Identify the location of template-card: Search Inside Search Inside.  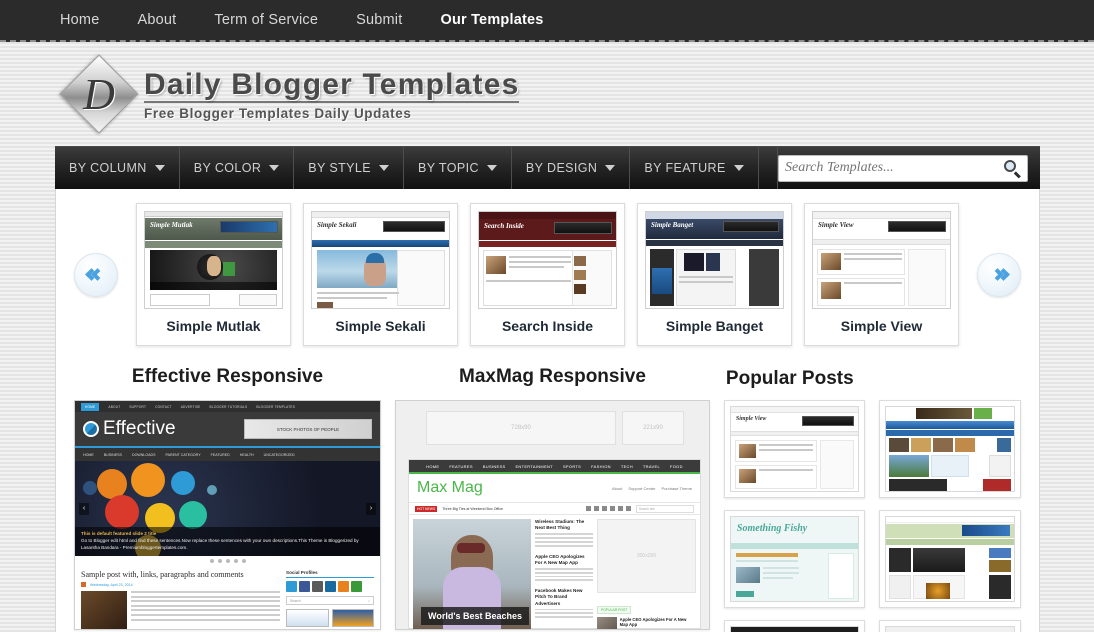
(547, 274).